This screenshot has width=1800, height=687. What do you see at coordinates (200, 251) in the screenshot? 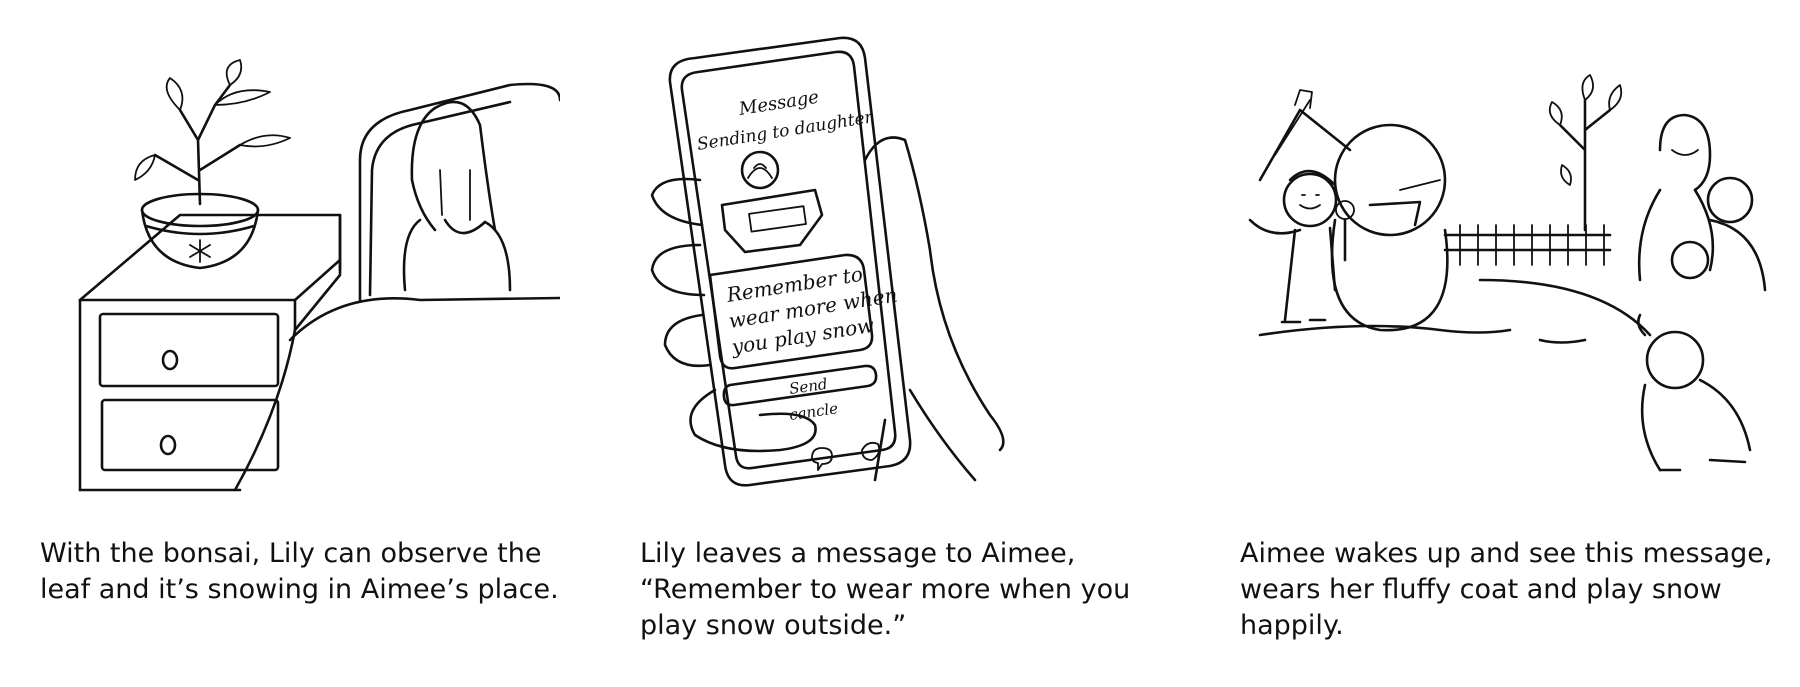
I see `snowflake-icon` at bounding box center [200, 251].